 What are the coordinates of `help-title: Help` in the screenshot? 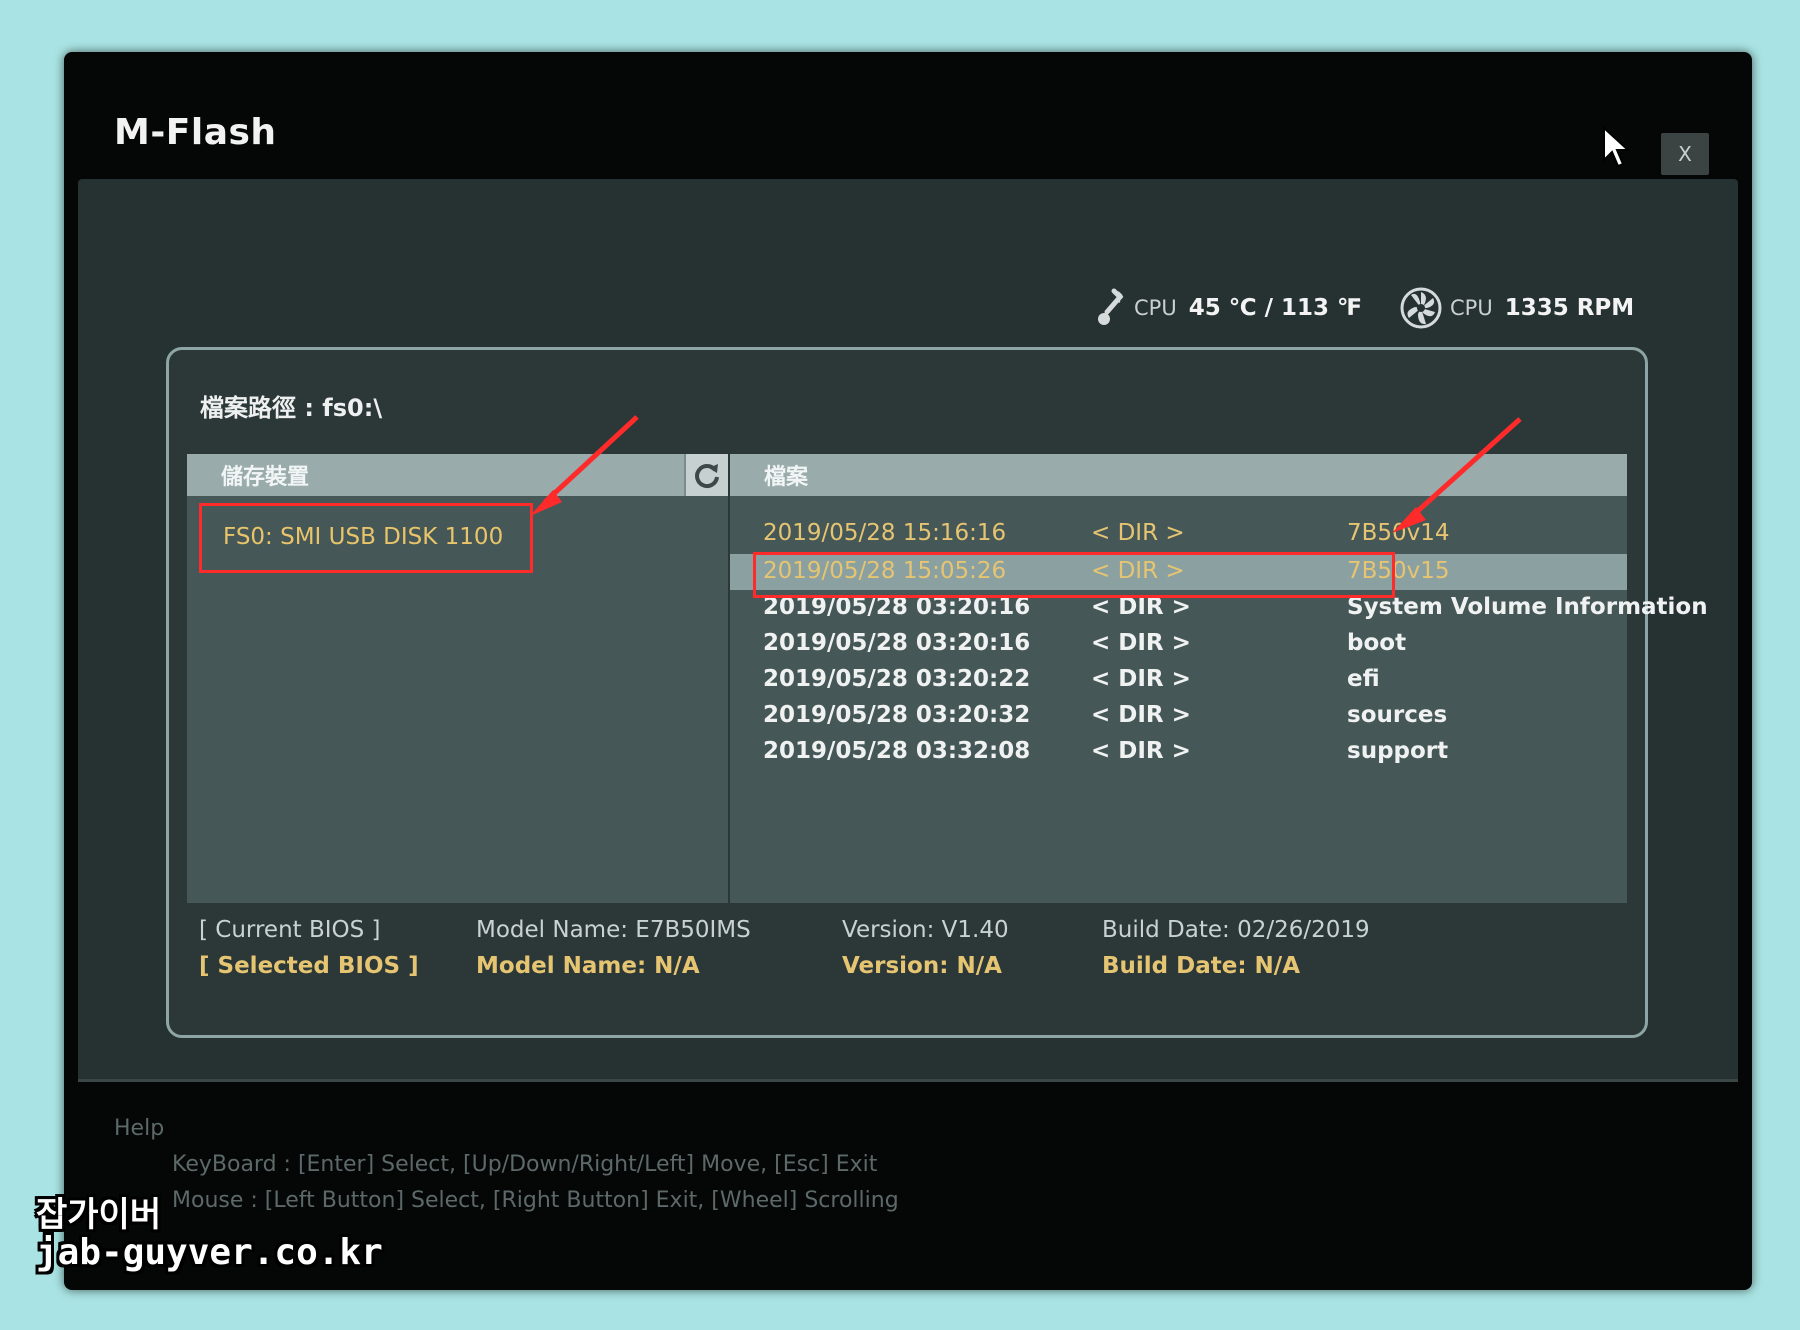 It's located at (139, 1128).